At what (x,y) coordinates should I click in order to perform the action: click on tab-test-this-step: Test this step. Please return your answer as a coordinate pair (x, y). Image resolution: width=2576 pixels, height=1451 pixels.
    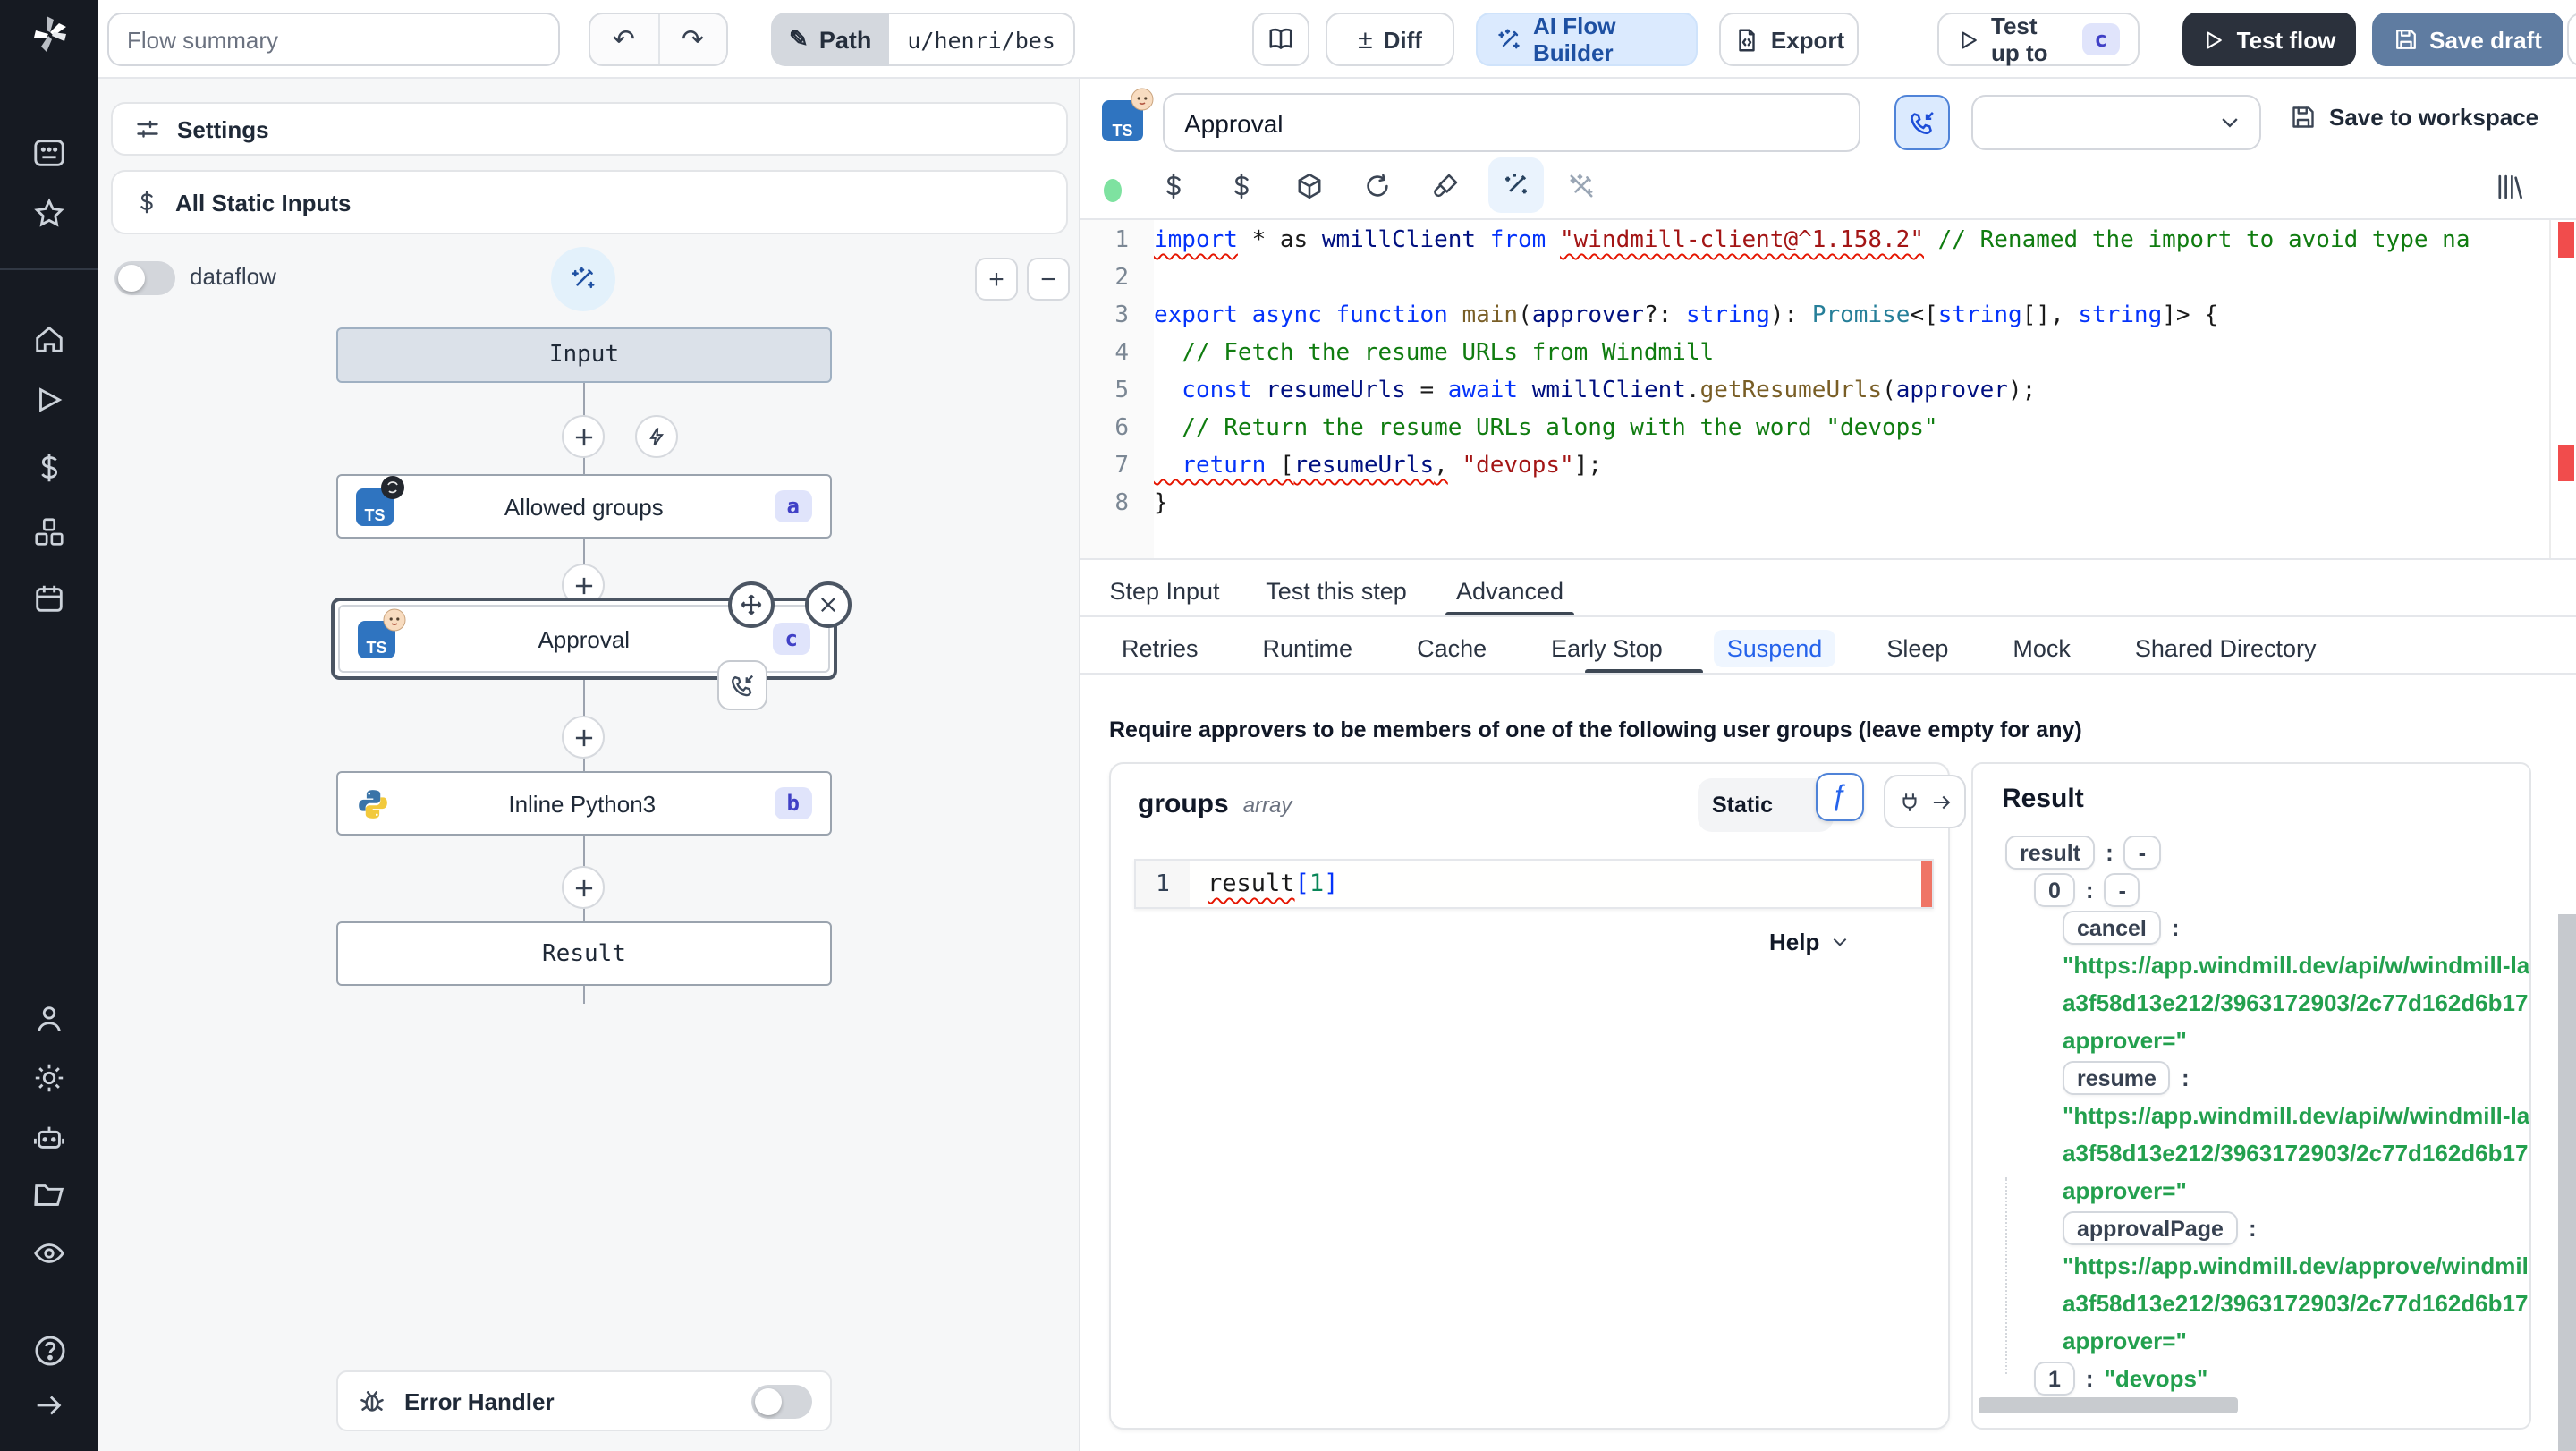
    Looking at the image, I should click on (1336, 590).